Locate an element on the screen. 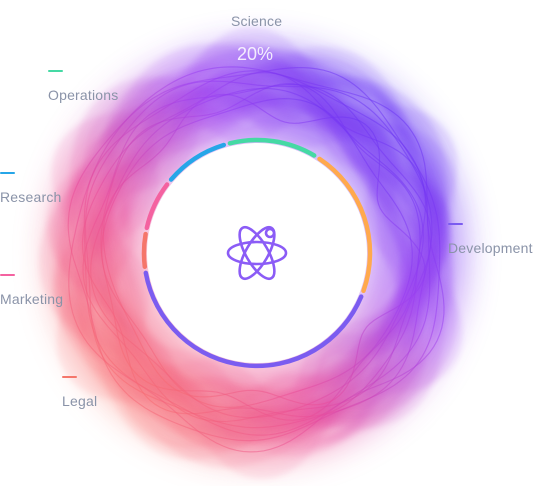  legend-item-legal: Legal is located at coordinates (79, 392).